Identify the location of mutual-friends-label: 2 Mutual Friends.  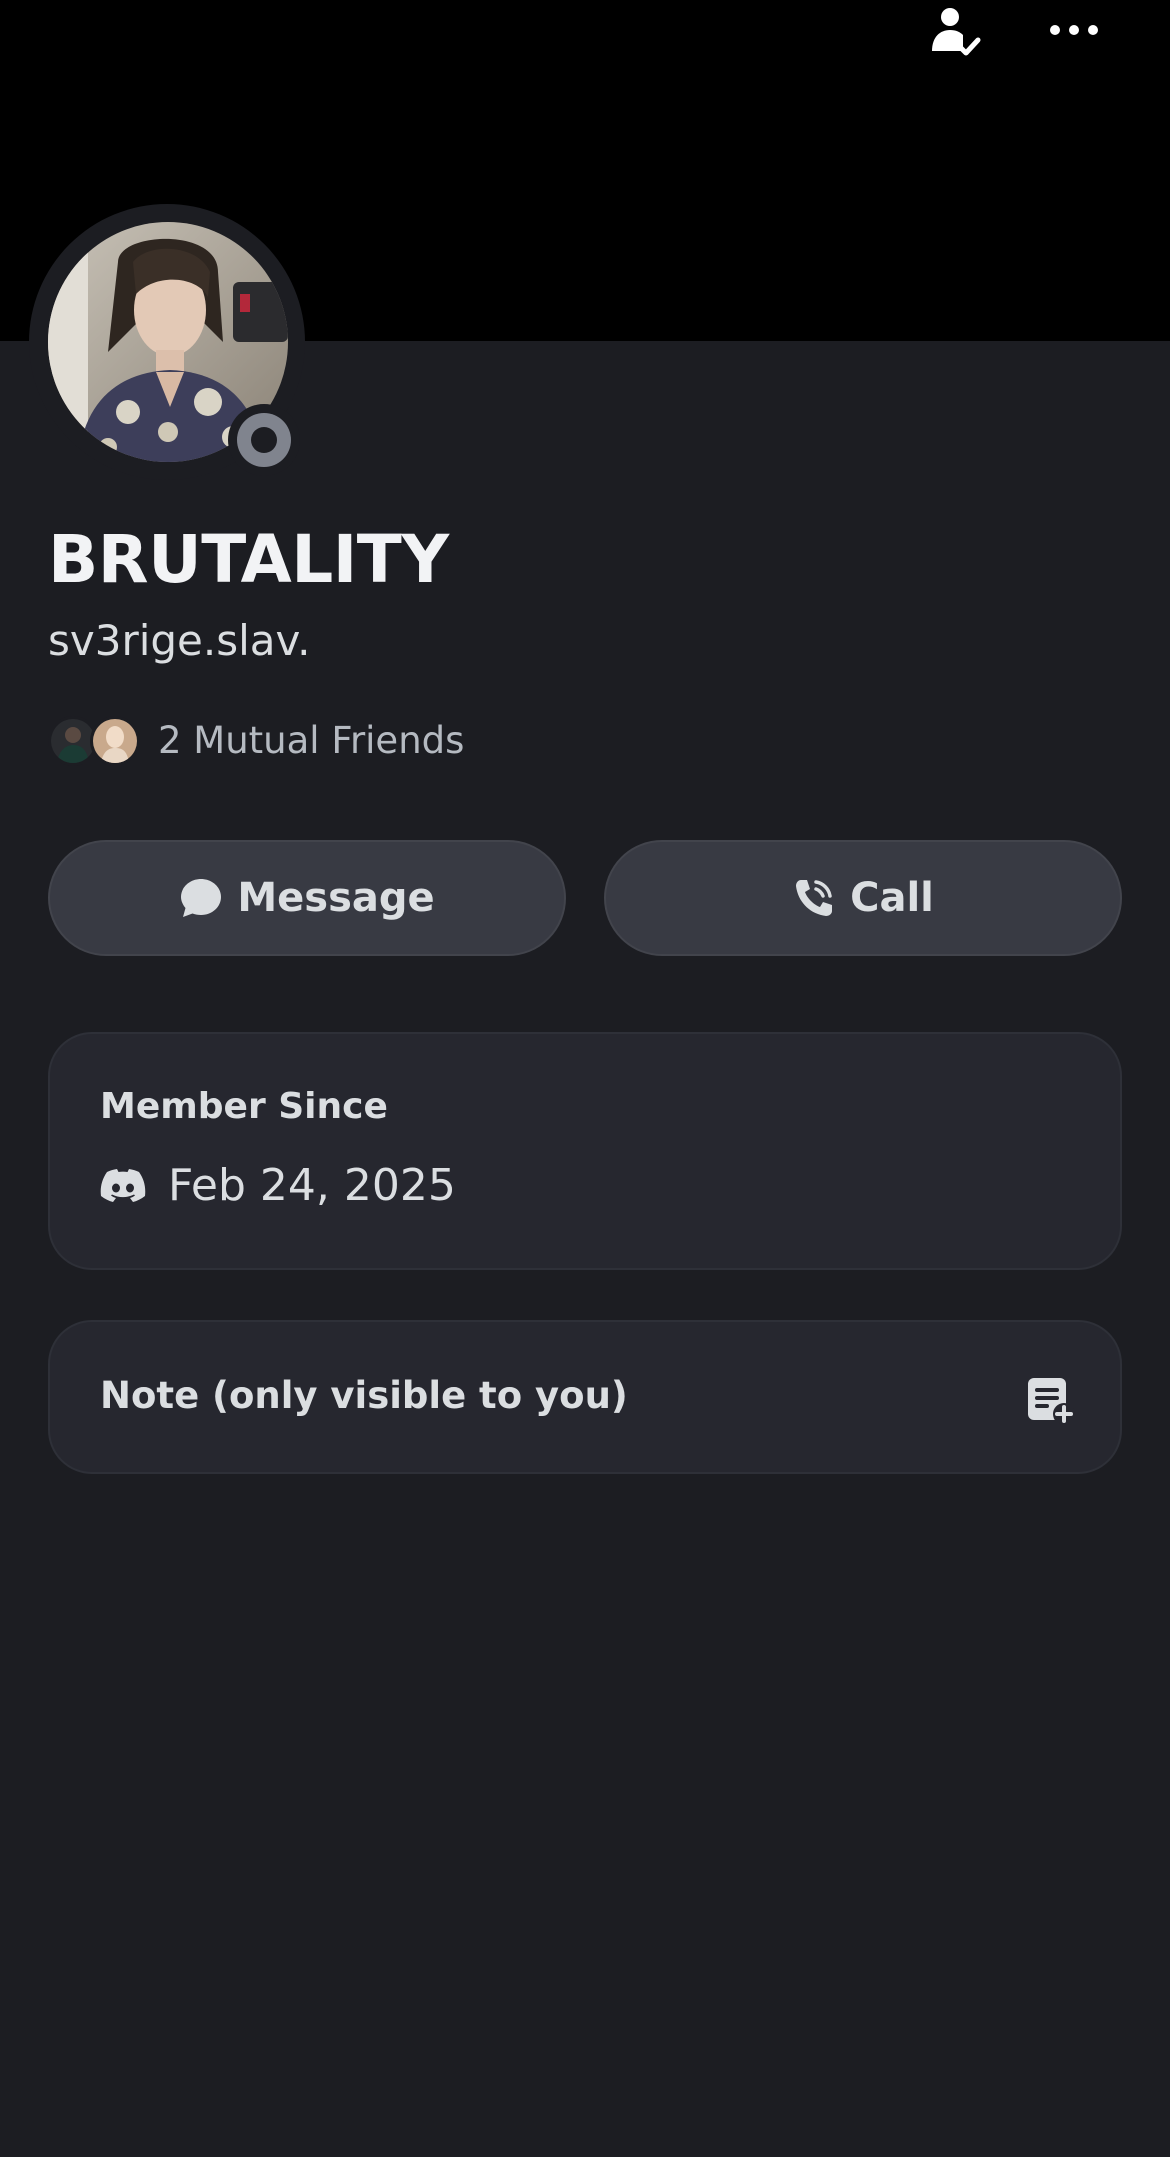
(311, 740).